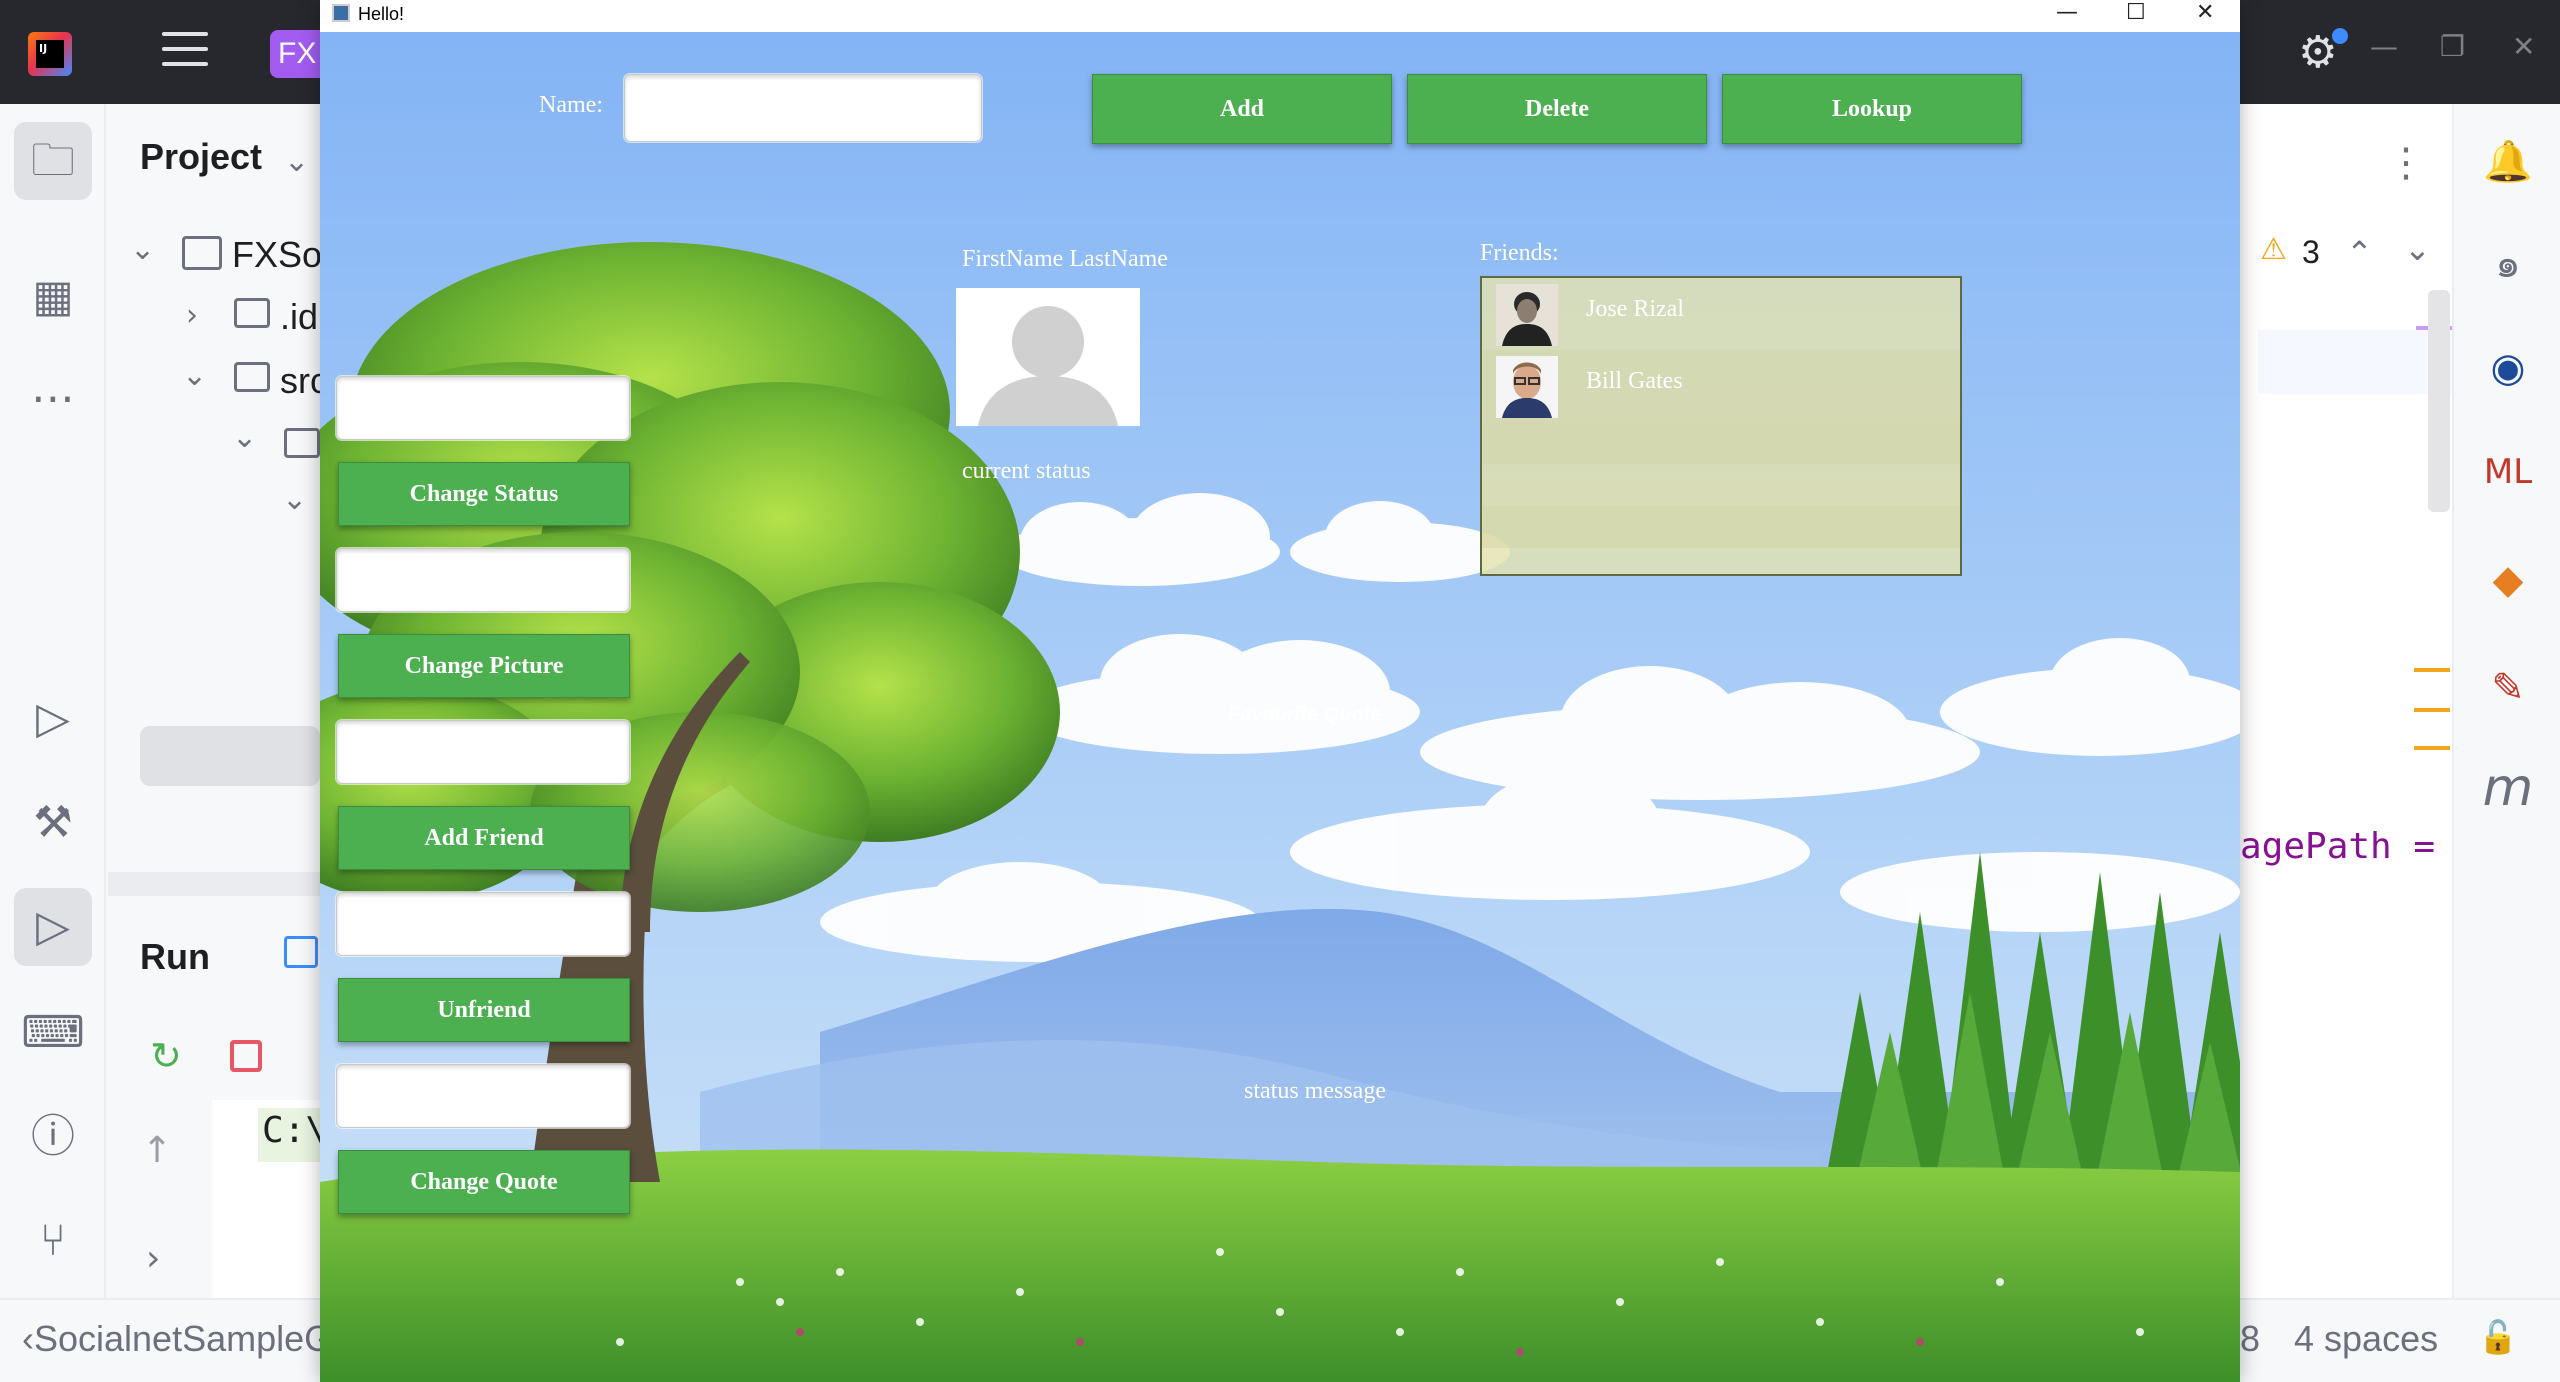 This screenshot has width=2560, height=1382. Describe the element at coordinates (341, 13) in the screenshot. I see `java-app-icon` at that location.